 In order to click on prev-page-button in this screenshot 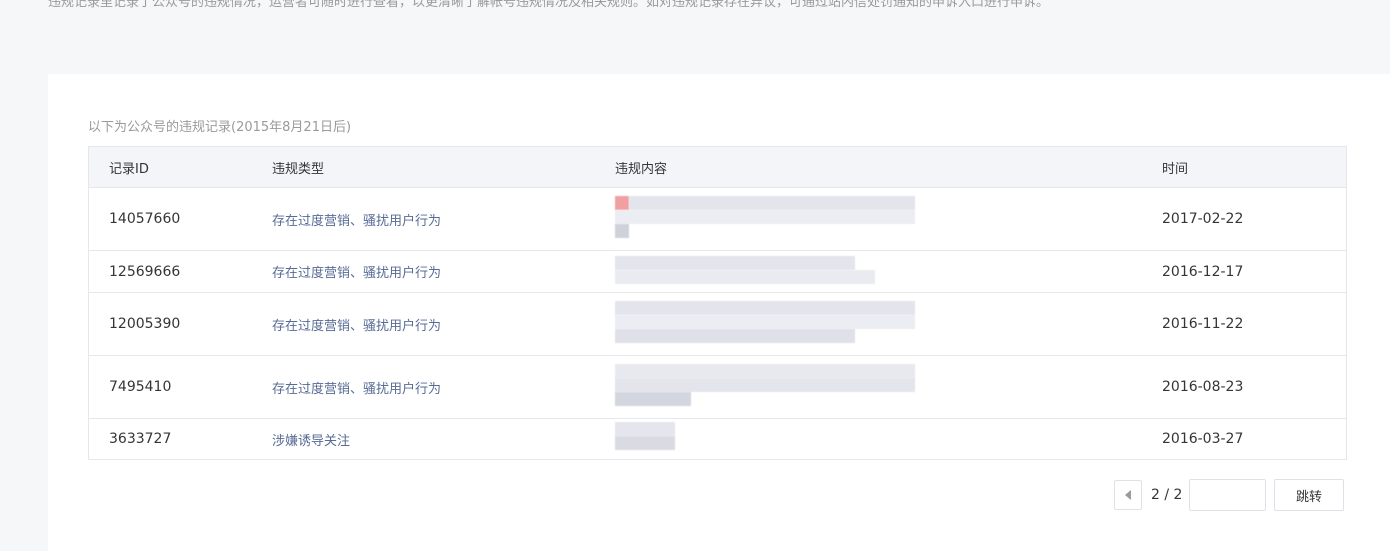, I will do `click(1128, 495)`.